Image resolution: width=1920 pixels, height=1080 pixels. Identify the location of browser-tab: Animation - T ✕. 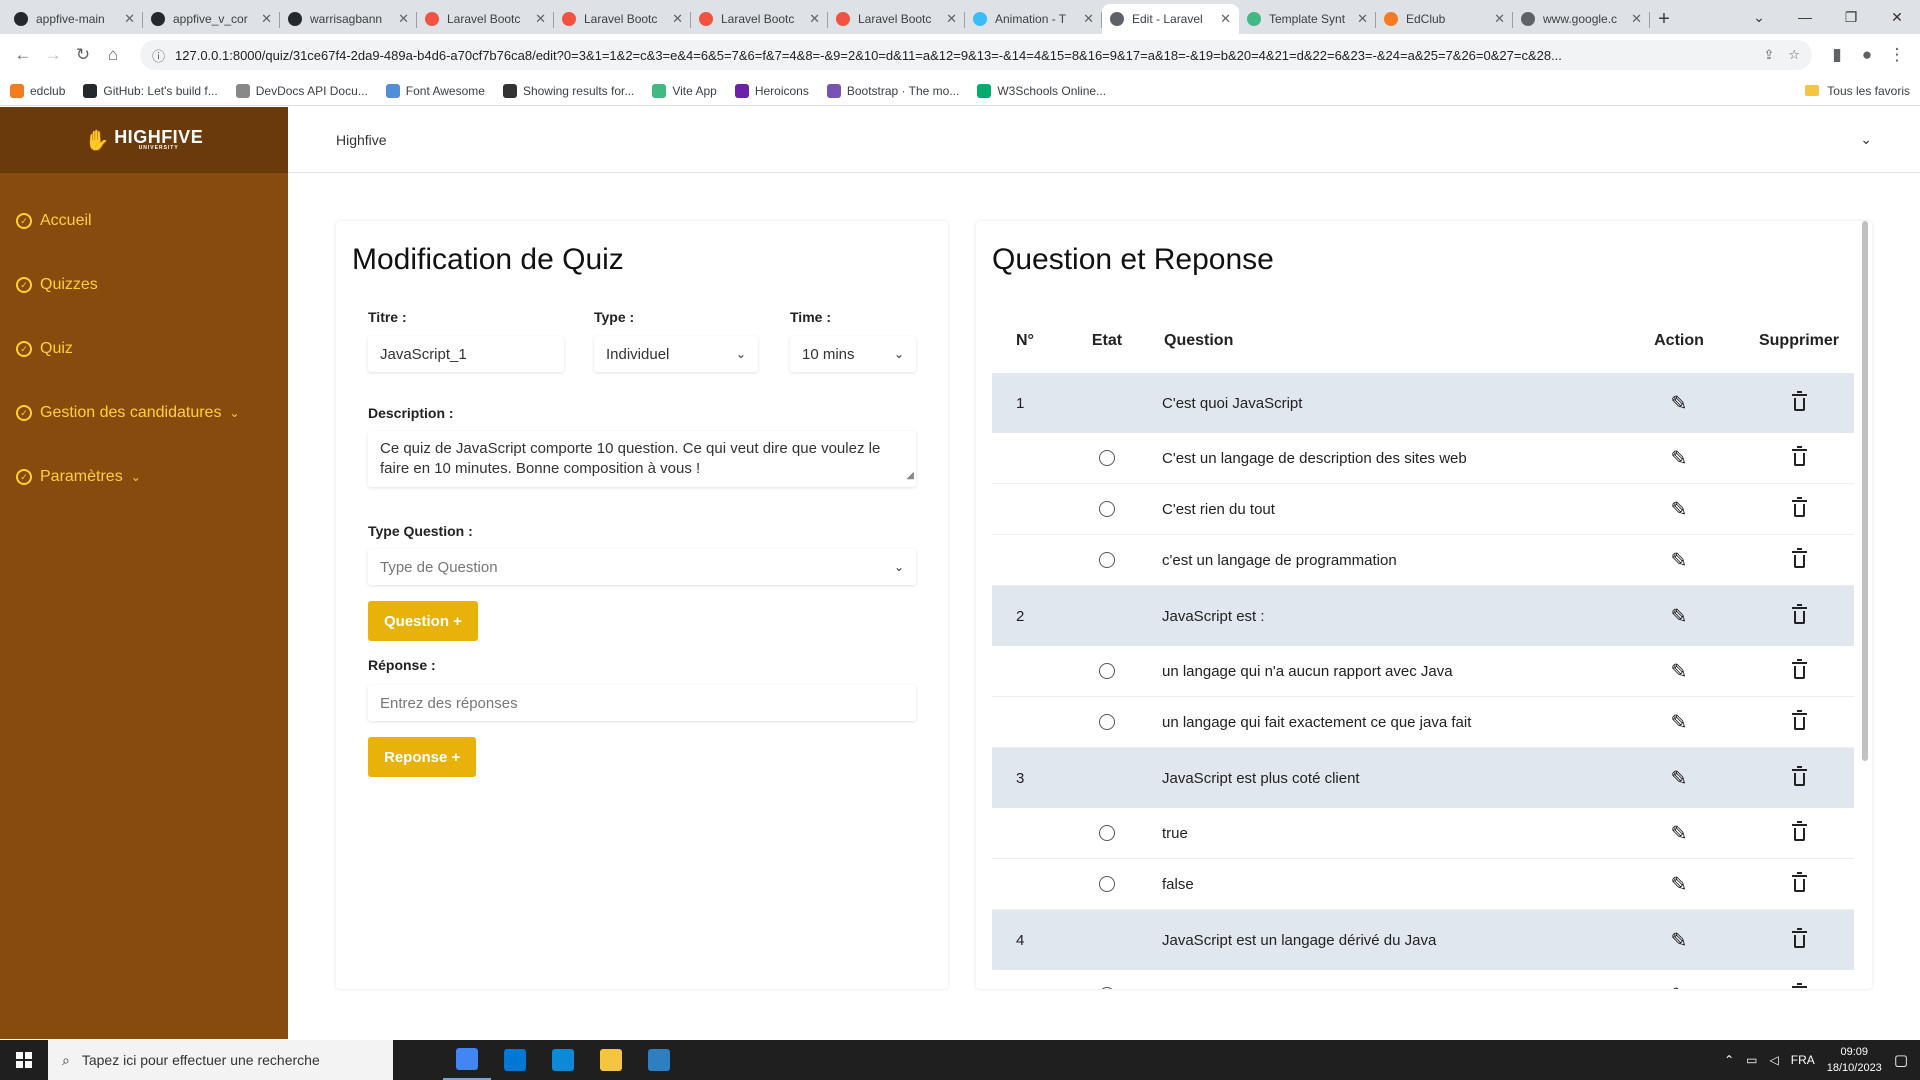
(1033, 19).